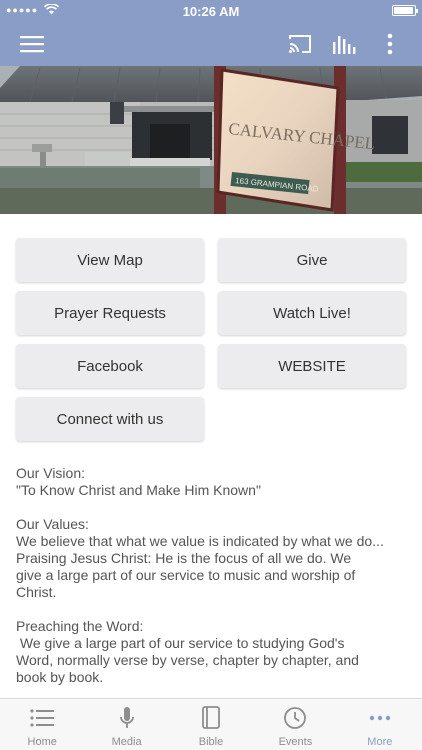 Image resolution: width=422 pixels, height=750 pixels. I want to click on battery-icon, so click(405, 10).